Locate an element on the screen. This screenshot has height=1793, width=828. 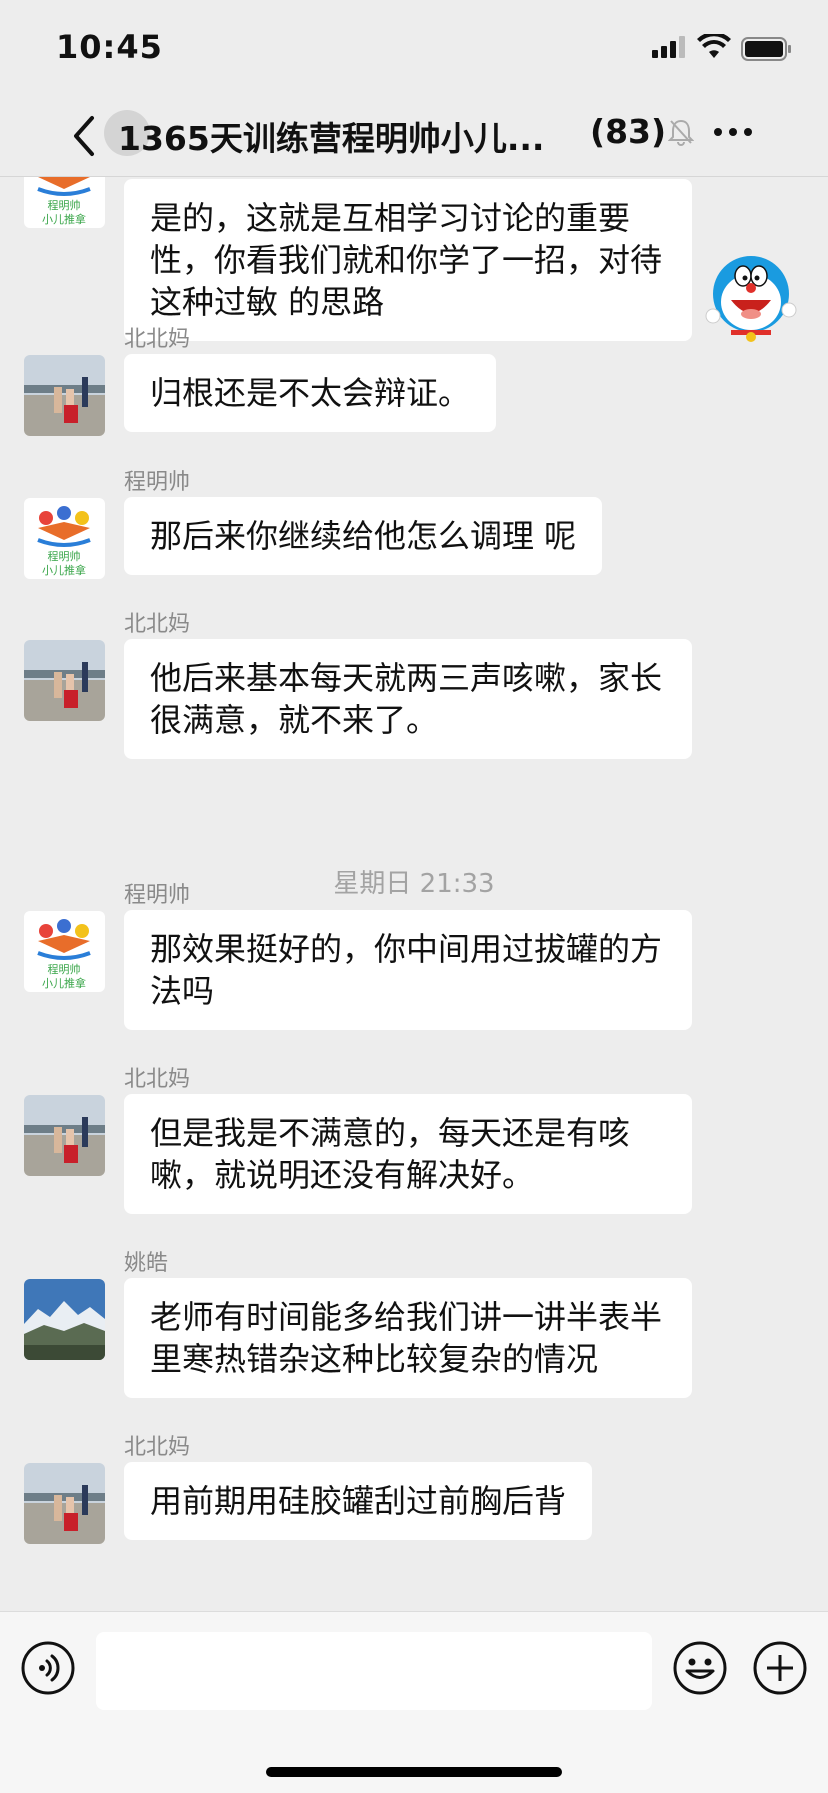
input-bar is located at coordinates (414, 1702).